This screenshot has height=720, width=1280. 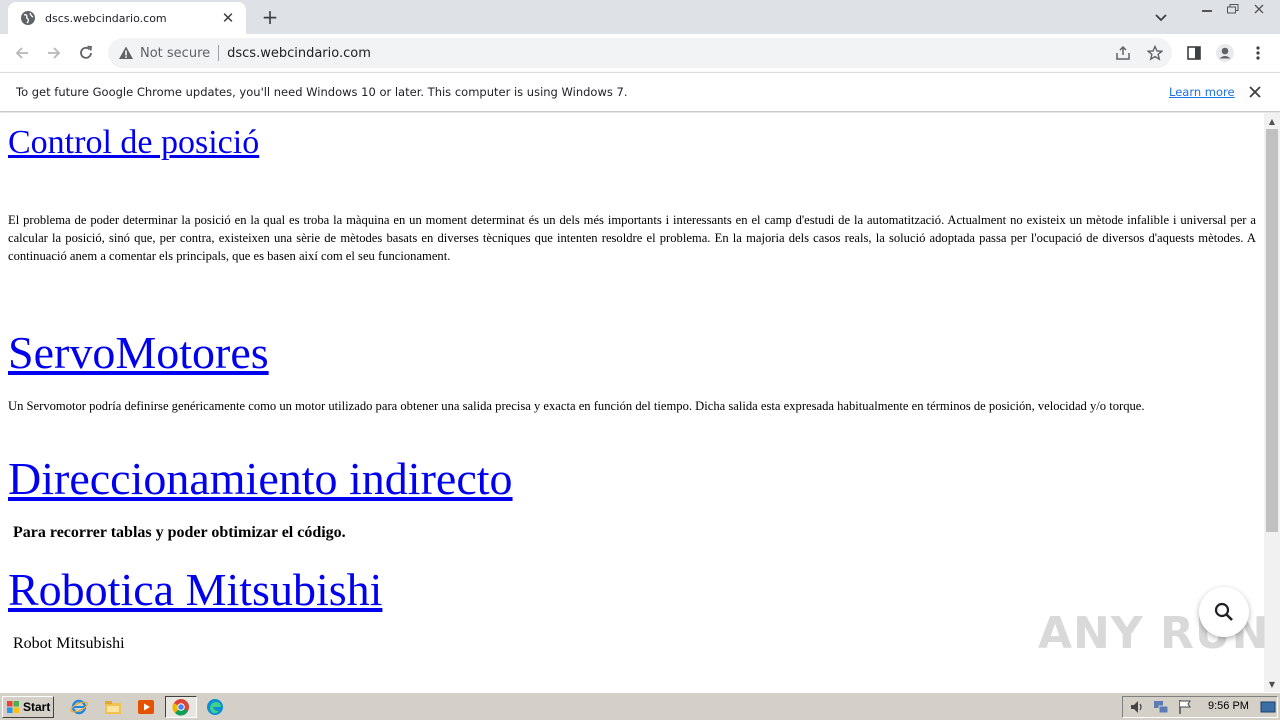 I want to click on minimize-icon, so click(x=1207, y=9).